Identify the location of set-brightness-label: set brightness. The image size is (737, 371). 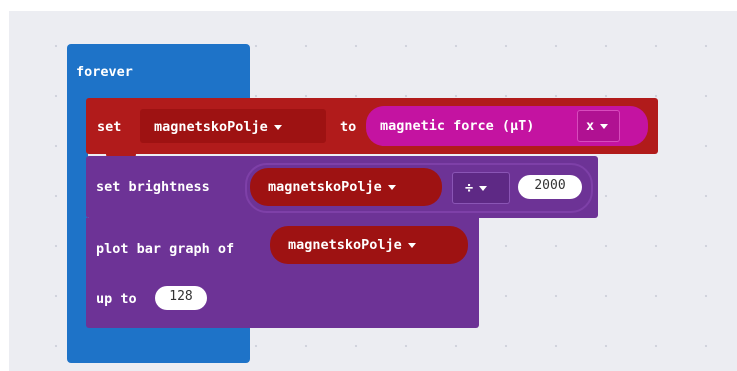
(153, 187).